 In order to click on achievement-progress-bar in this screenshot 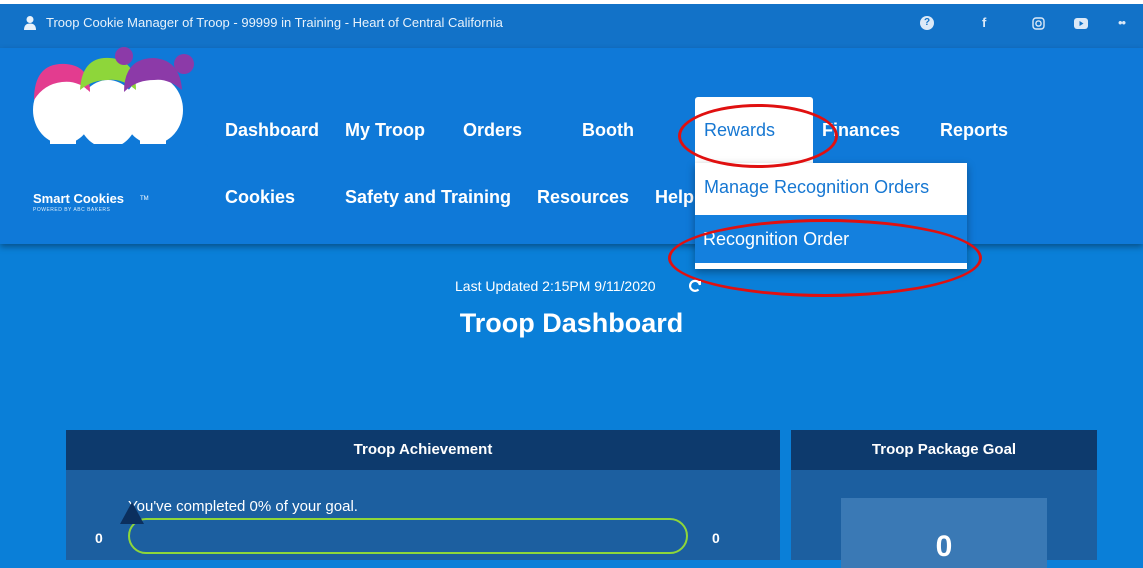, I will do `click(408, 536)`.